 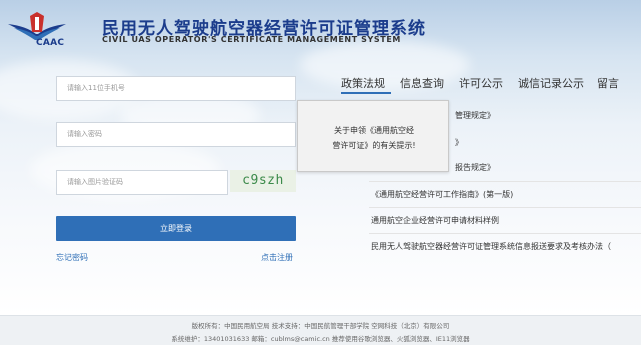 What do you see at coordinates (176, 88) in the screenshot?
I see `phone-input: 请输入11位手机号` at bounding box center [176, 88].